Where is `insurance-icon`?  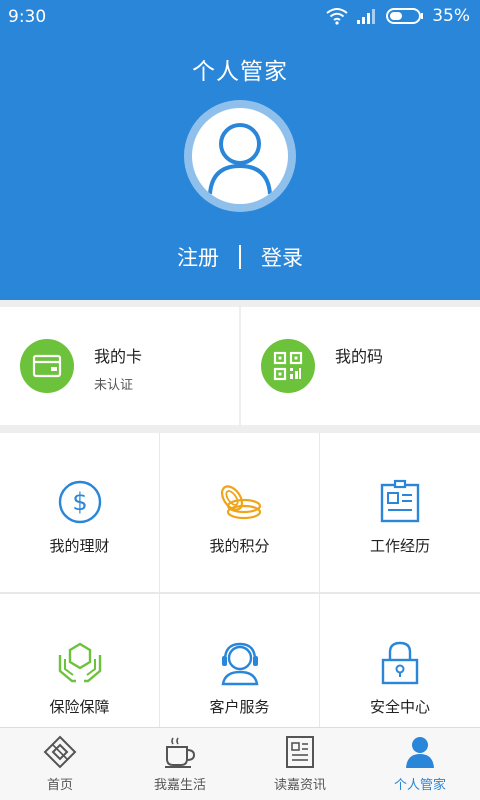 insurance-icon is located at coordinates (80, 663).